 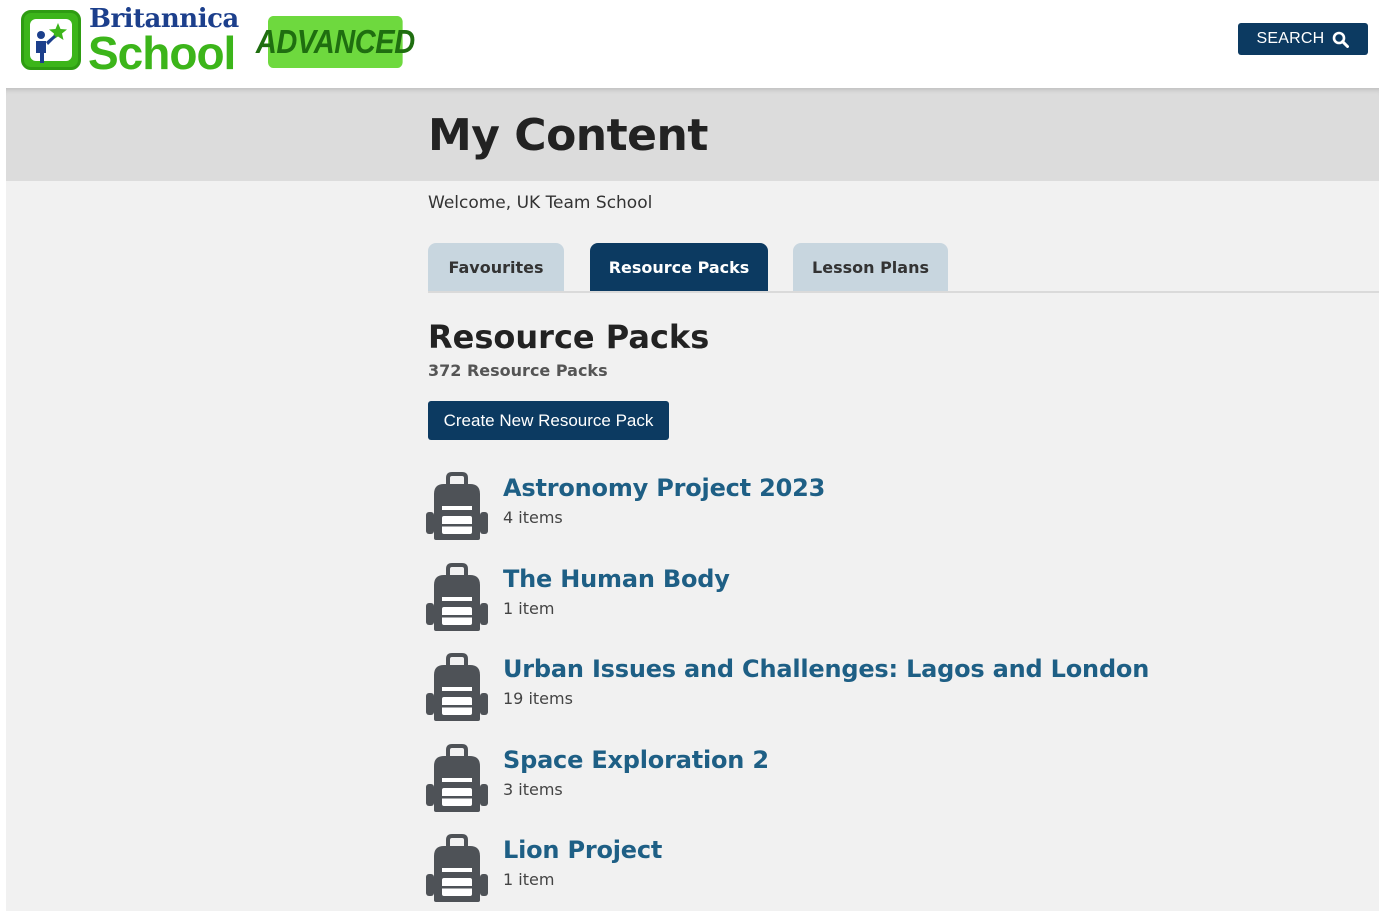 I want to click on pack-item-count: 19 items, so click(x=538, y=698).